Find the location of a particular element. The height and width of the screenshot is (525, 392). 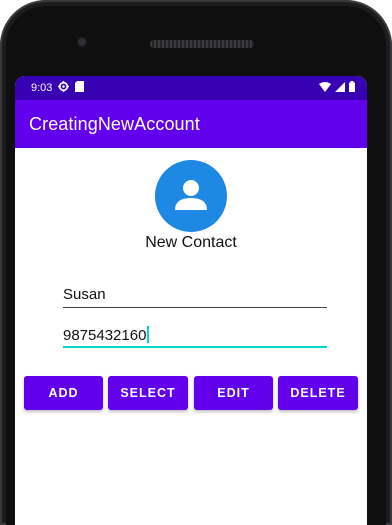

sd-card-icon is located at coordinates (80, 88).